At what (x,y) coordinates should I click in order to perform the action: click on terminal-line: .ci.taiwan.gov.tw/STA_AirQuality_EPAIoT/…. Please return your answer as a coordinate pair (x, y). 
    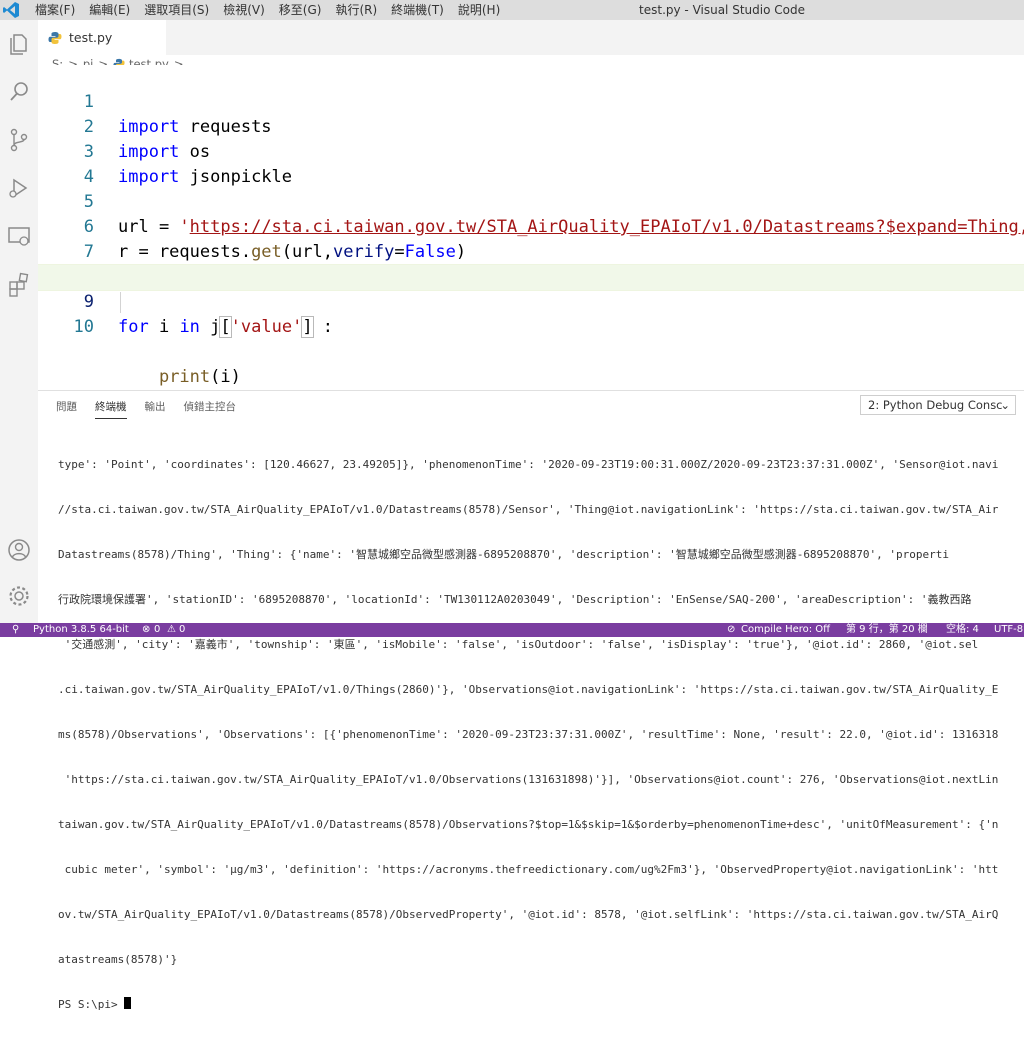
    Looking at the image, I should click on (528, 689).